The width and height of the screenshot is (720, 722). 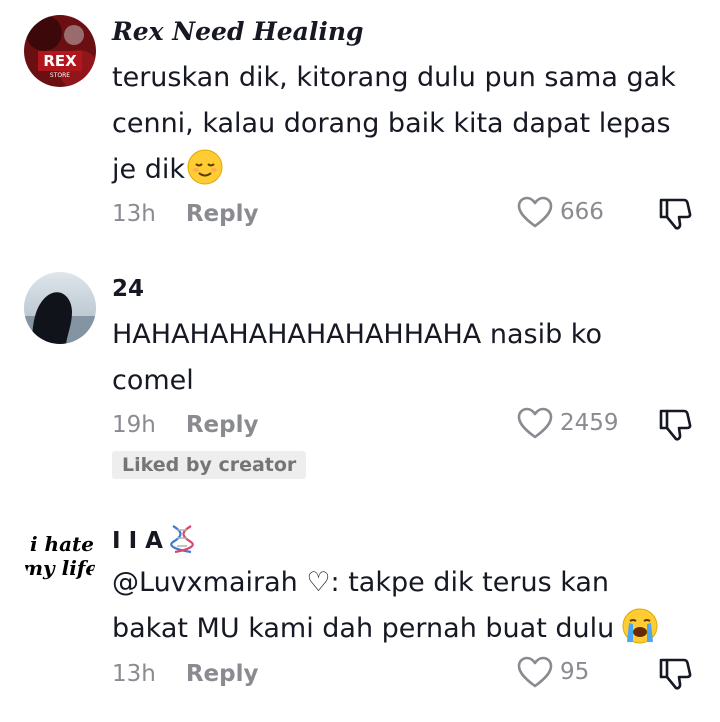 I want to click on svg-text: my life, so click(x=60, y=568).